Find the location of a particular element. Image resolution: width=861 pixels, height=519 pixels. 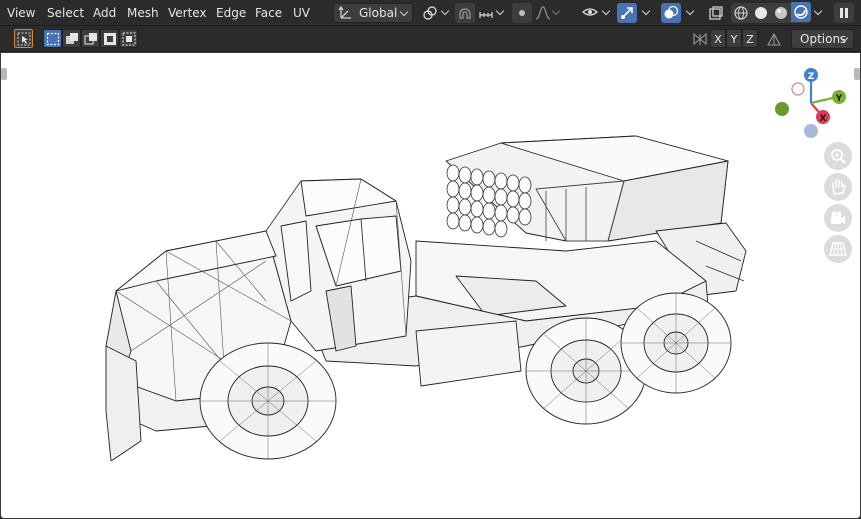

camera-icon is located at coordinates (838, 217).